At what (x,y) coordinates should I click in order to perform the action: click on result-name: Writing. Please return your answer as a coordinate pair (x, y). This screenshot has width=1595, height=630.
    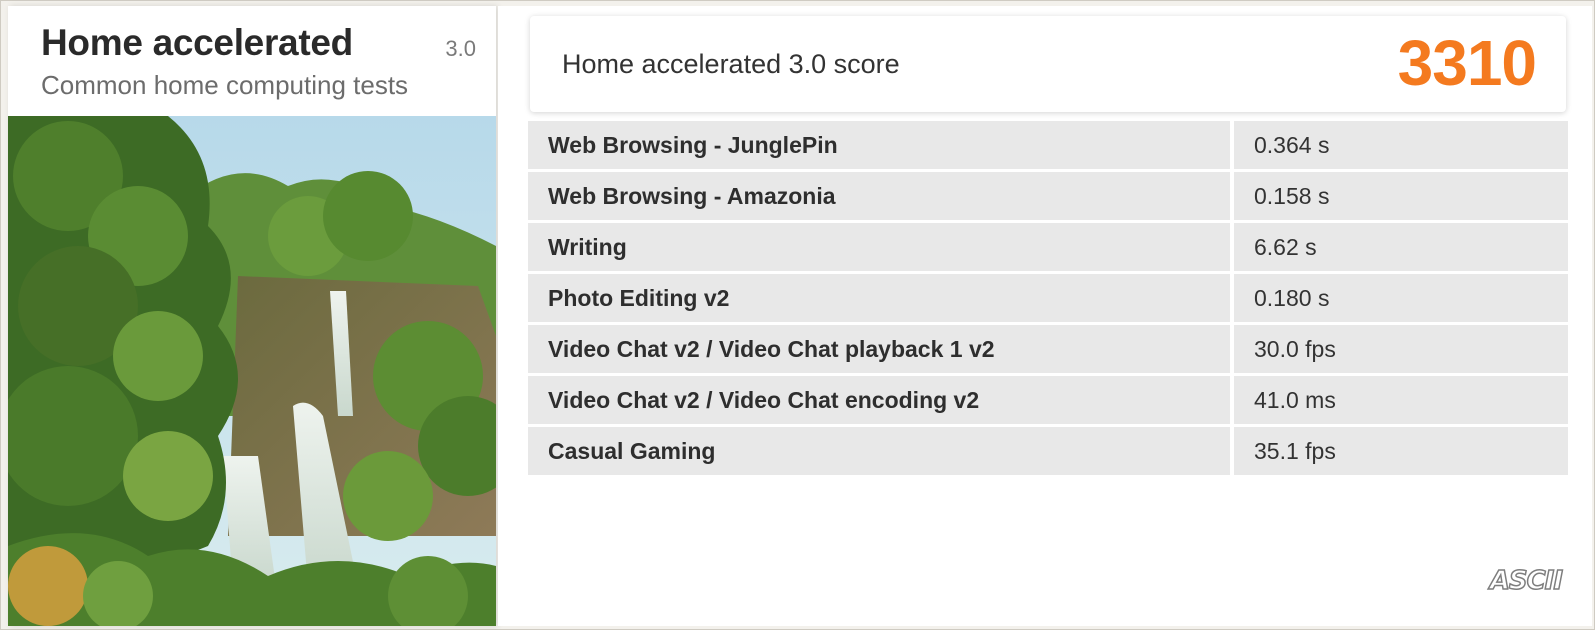
    Looking at the image, I should click on (879, 247).